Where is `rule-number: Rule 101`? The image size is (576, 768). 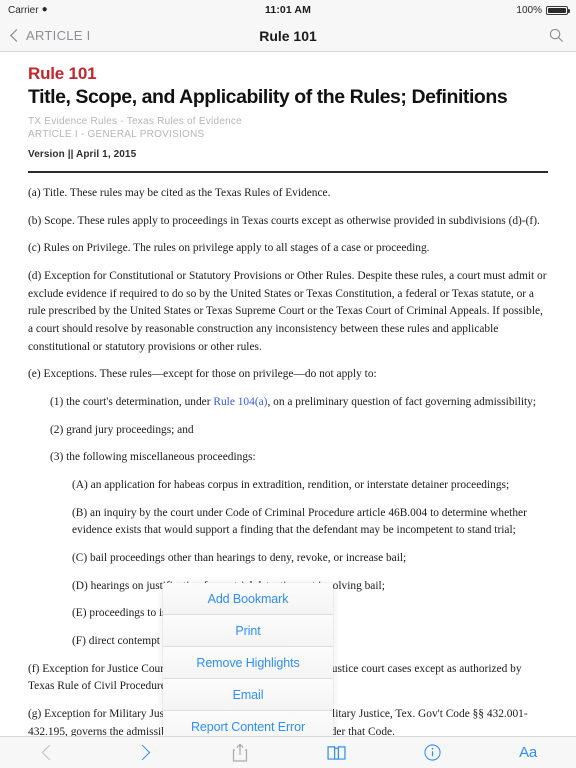
rule-number: Rule 101 is located at coordinates (62, 73).